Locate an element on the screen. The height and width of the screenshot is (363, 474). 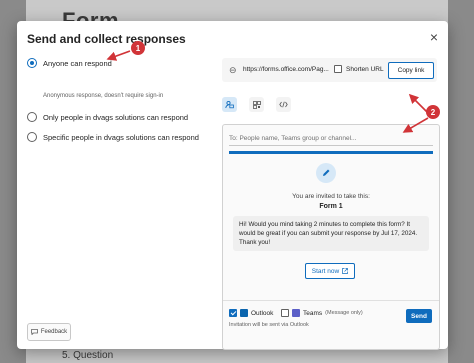
form-pen-icon is located at coordinates (326, 173).